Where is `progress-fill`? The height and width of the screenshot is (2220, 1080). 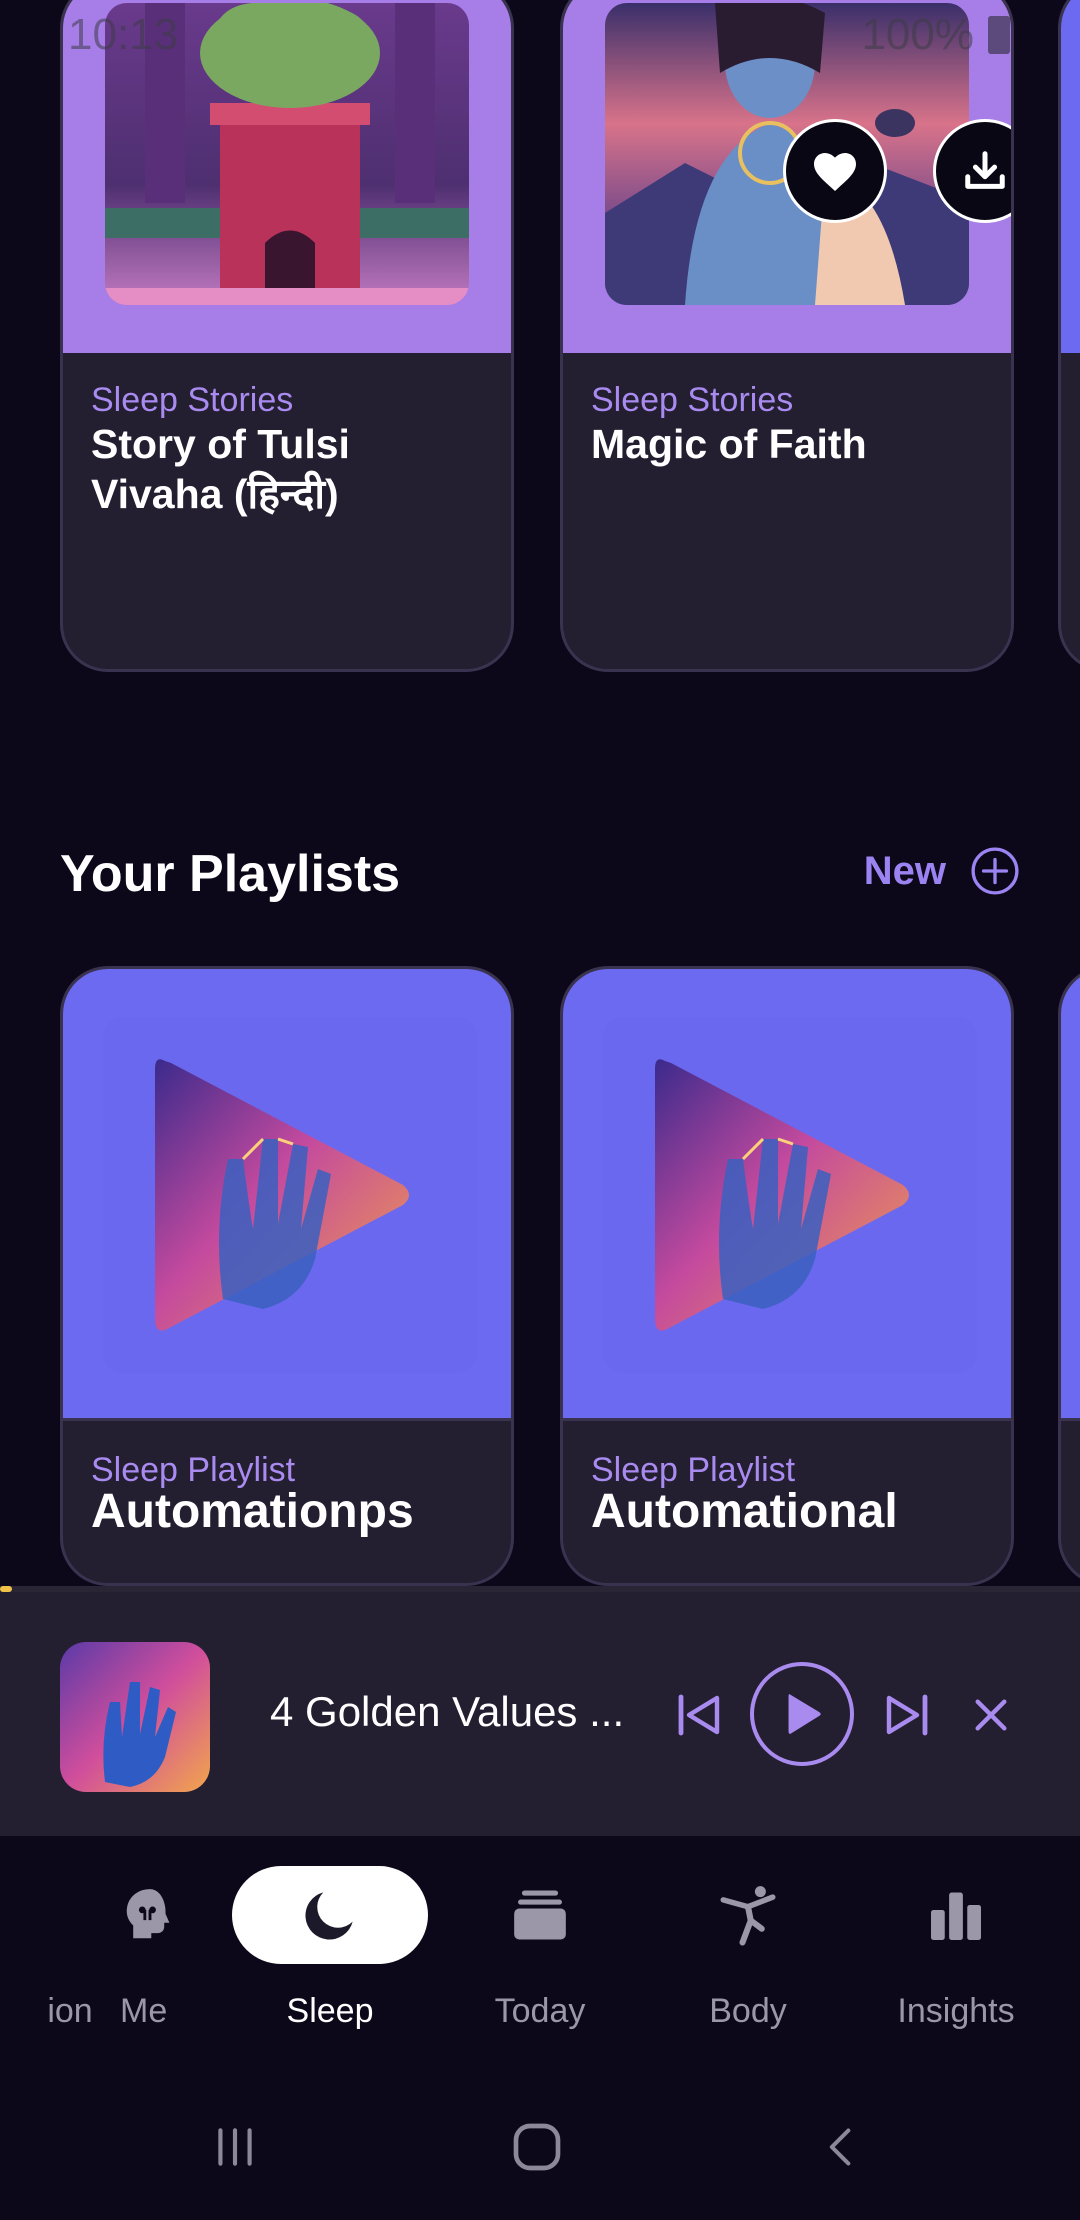
progress-fill is located at coordinates (6, 1589).